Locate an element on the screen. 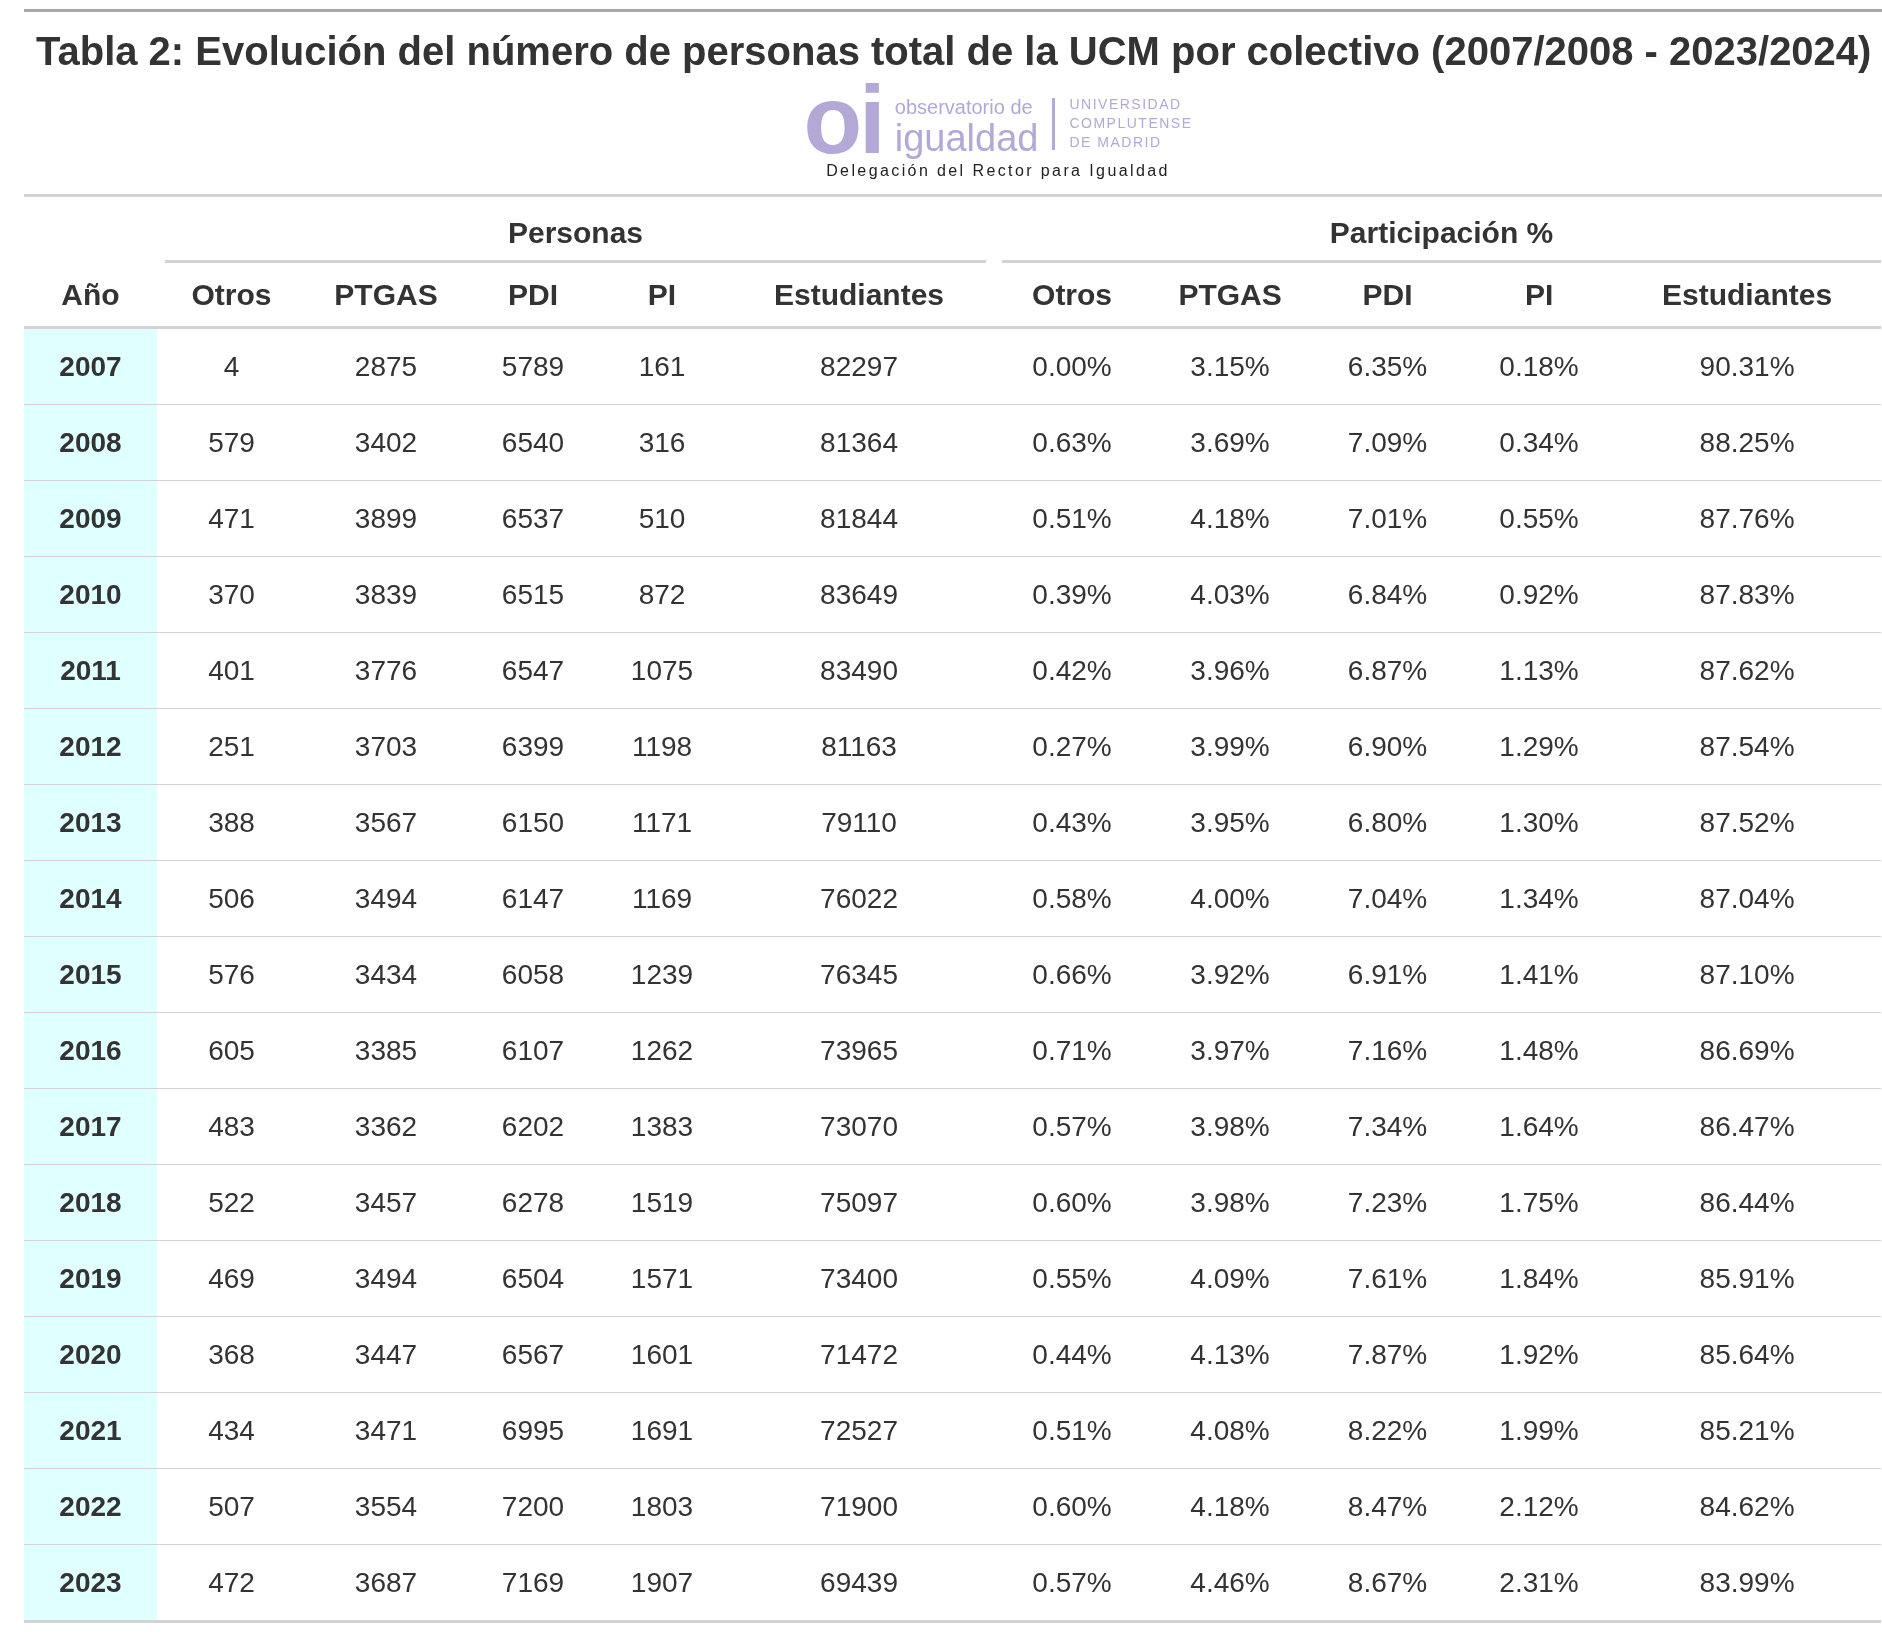 The height and width of the screenshot is (1644, 1882). column-group-header: Personas is located at coordinates (576, 232).